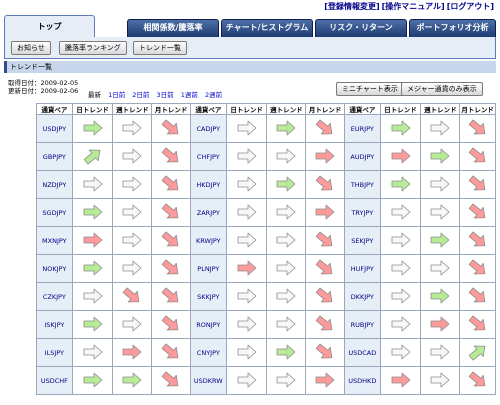 The height and width of the screenshot is (405, 500). What do you see at coordinates (116, 95) in the screenshot?
I see `period-1day: 1日前` at bounding box center [116, 95].